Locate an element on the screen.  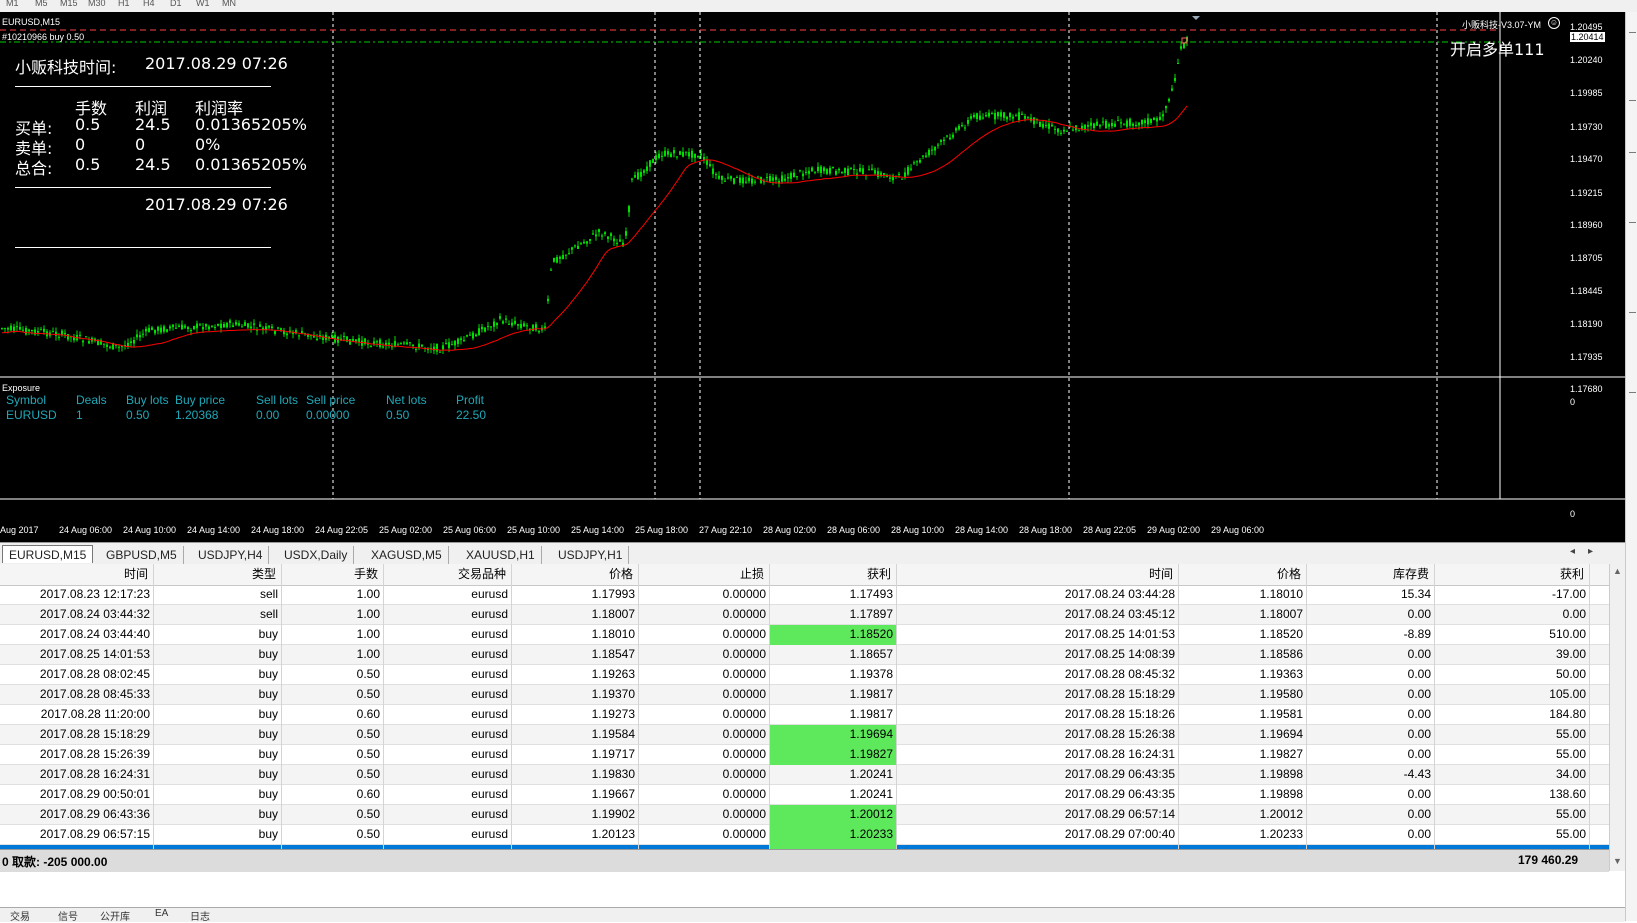
cell-close-price: 1.19581 is located at coordinates (1243, 715).